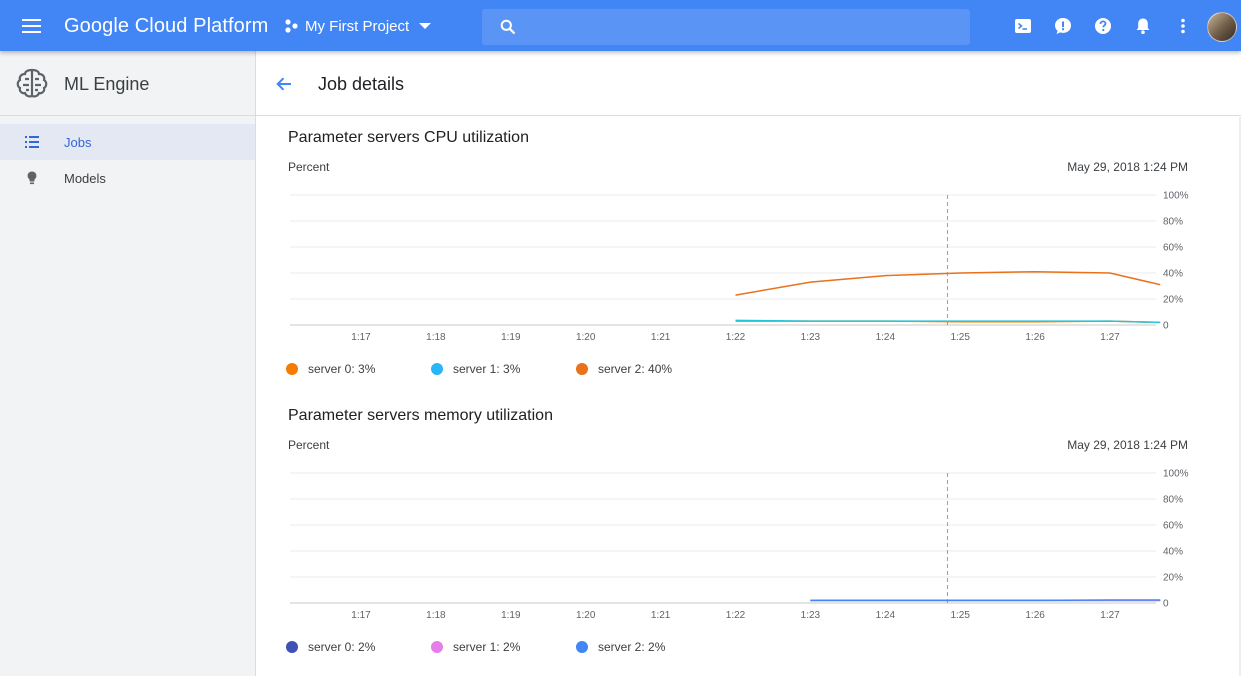  Describe the element at coordinates (487, 647) in the screenshot. I see `legend-label: server 1: 2%` at that location.